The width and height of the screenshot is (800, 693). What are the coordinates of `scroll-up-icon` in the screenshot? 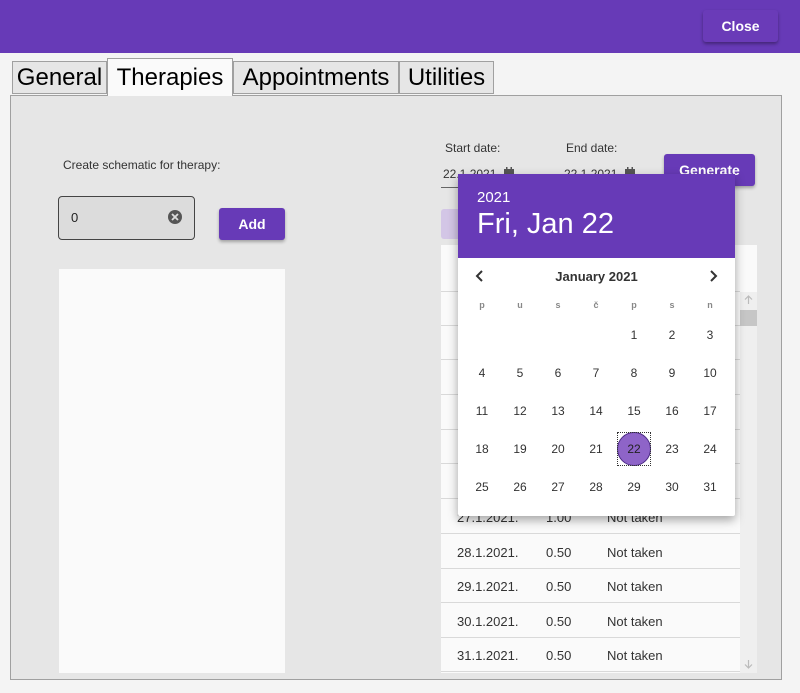 It's located at (748, 300).